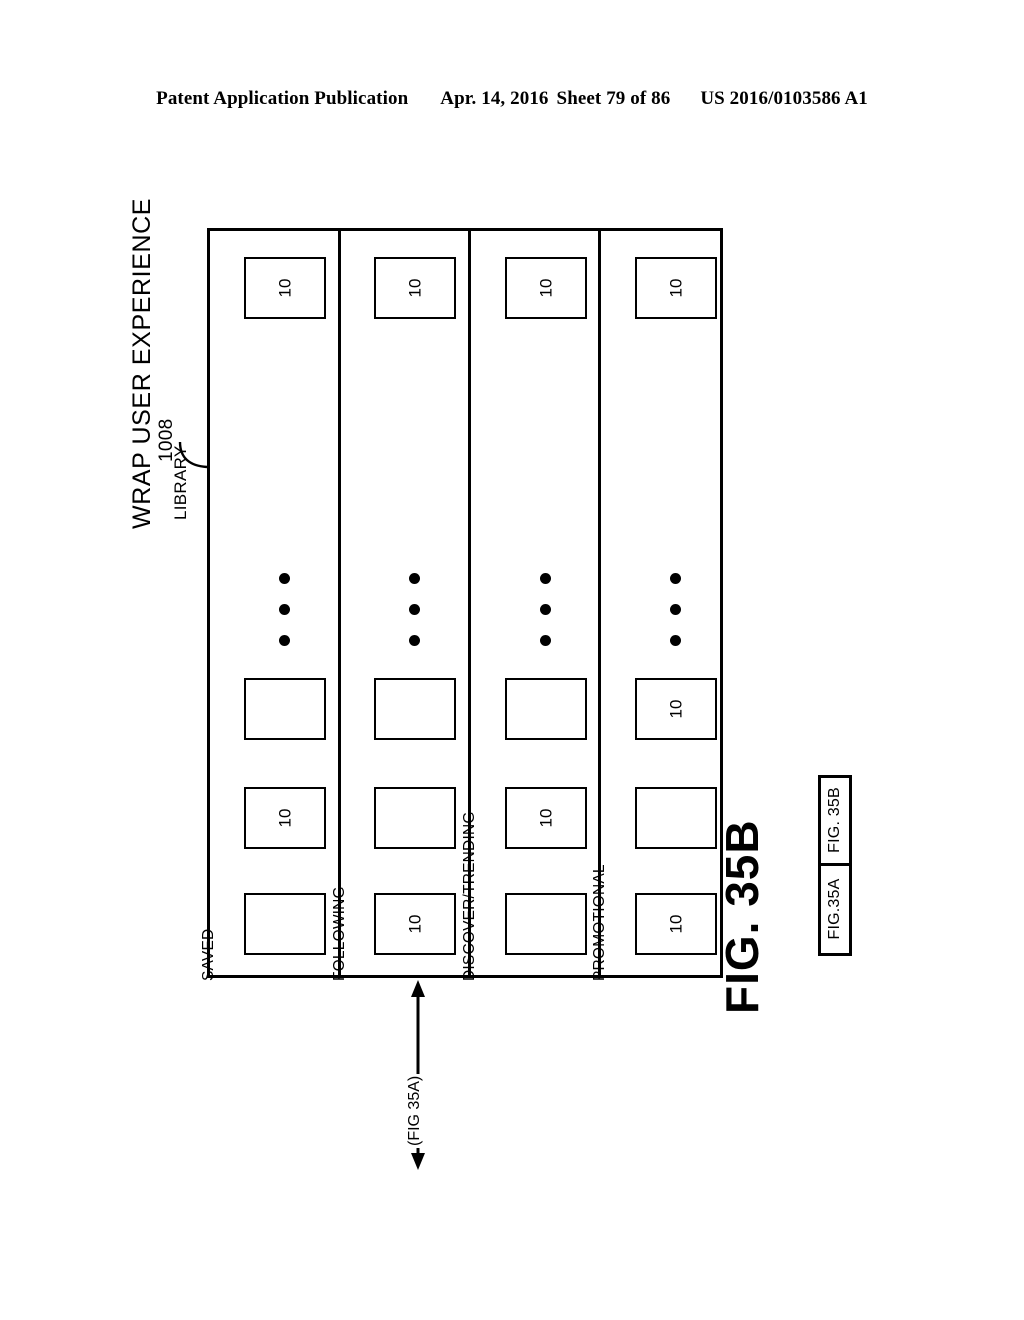 The image size is (1024, 1320). What do you see at coordinates (339, 933) in the screenshot?
I see `row-label-following: FOLLOWING` at bounding box center [339, 933].